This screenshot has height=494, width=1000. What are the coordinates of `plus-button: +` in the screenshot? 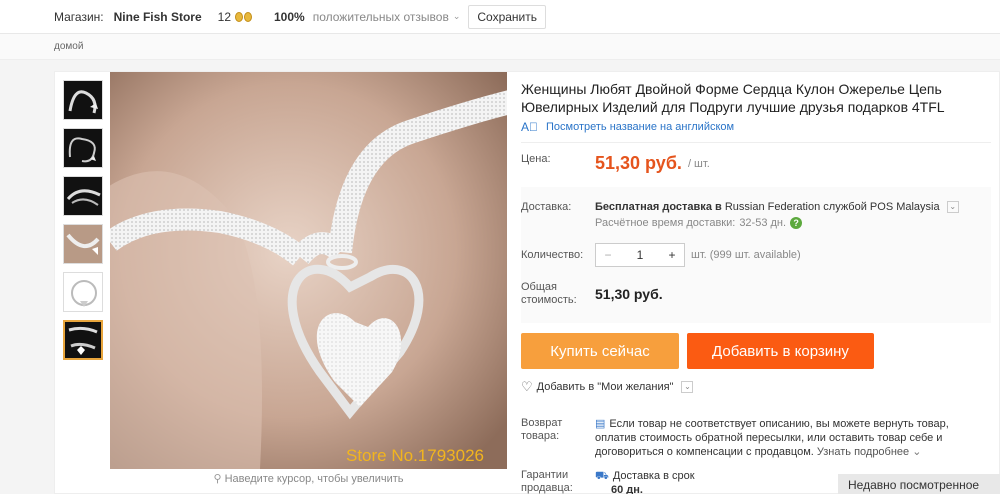 It's located at (672, 255).